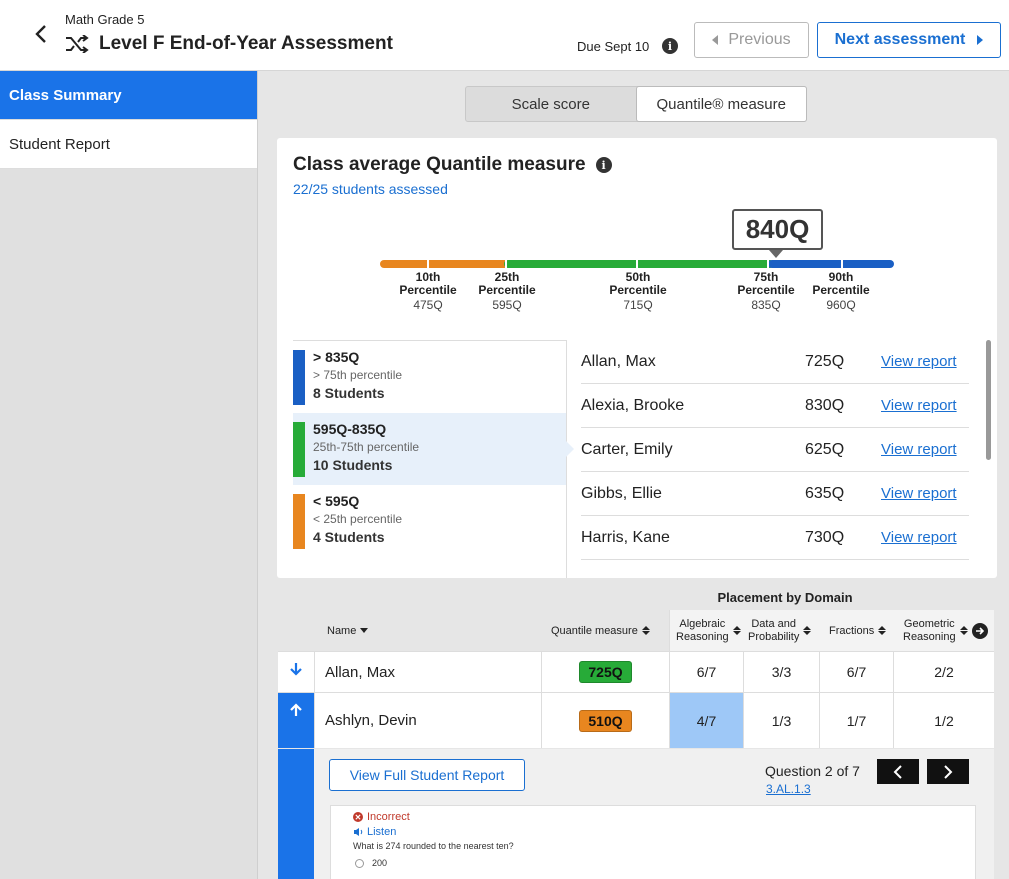 This screenshot has width=1009, height=879. I want to click on placement-by-domain-header: Placement by Domain, so click(785, 597).